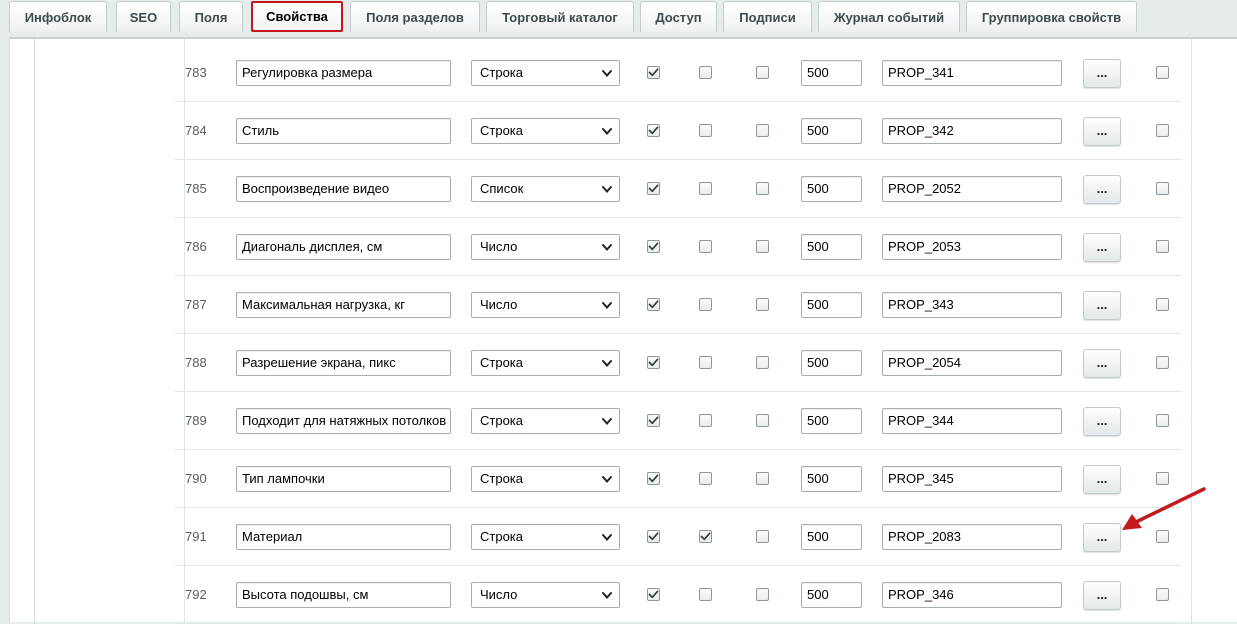 Image resolution: width=1237 pixels, height=624 pixels. I want to click on property-code-input: PROP_2083, so click(972, 537).